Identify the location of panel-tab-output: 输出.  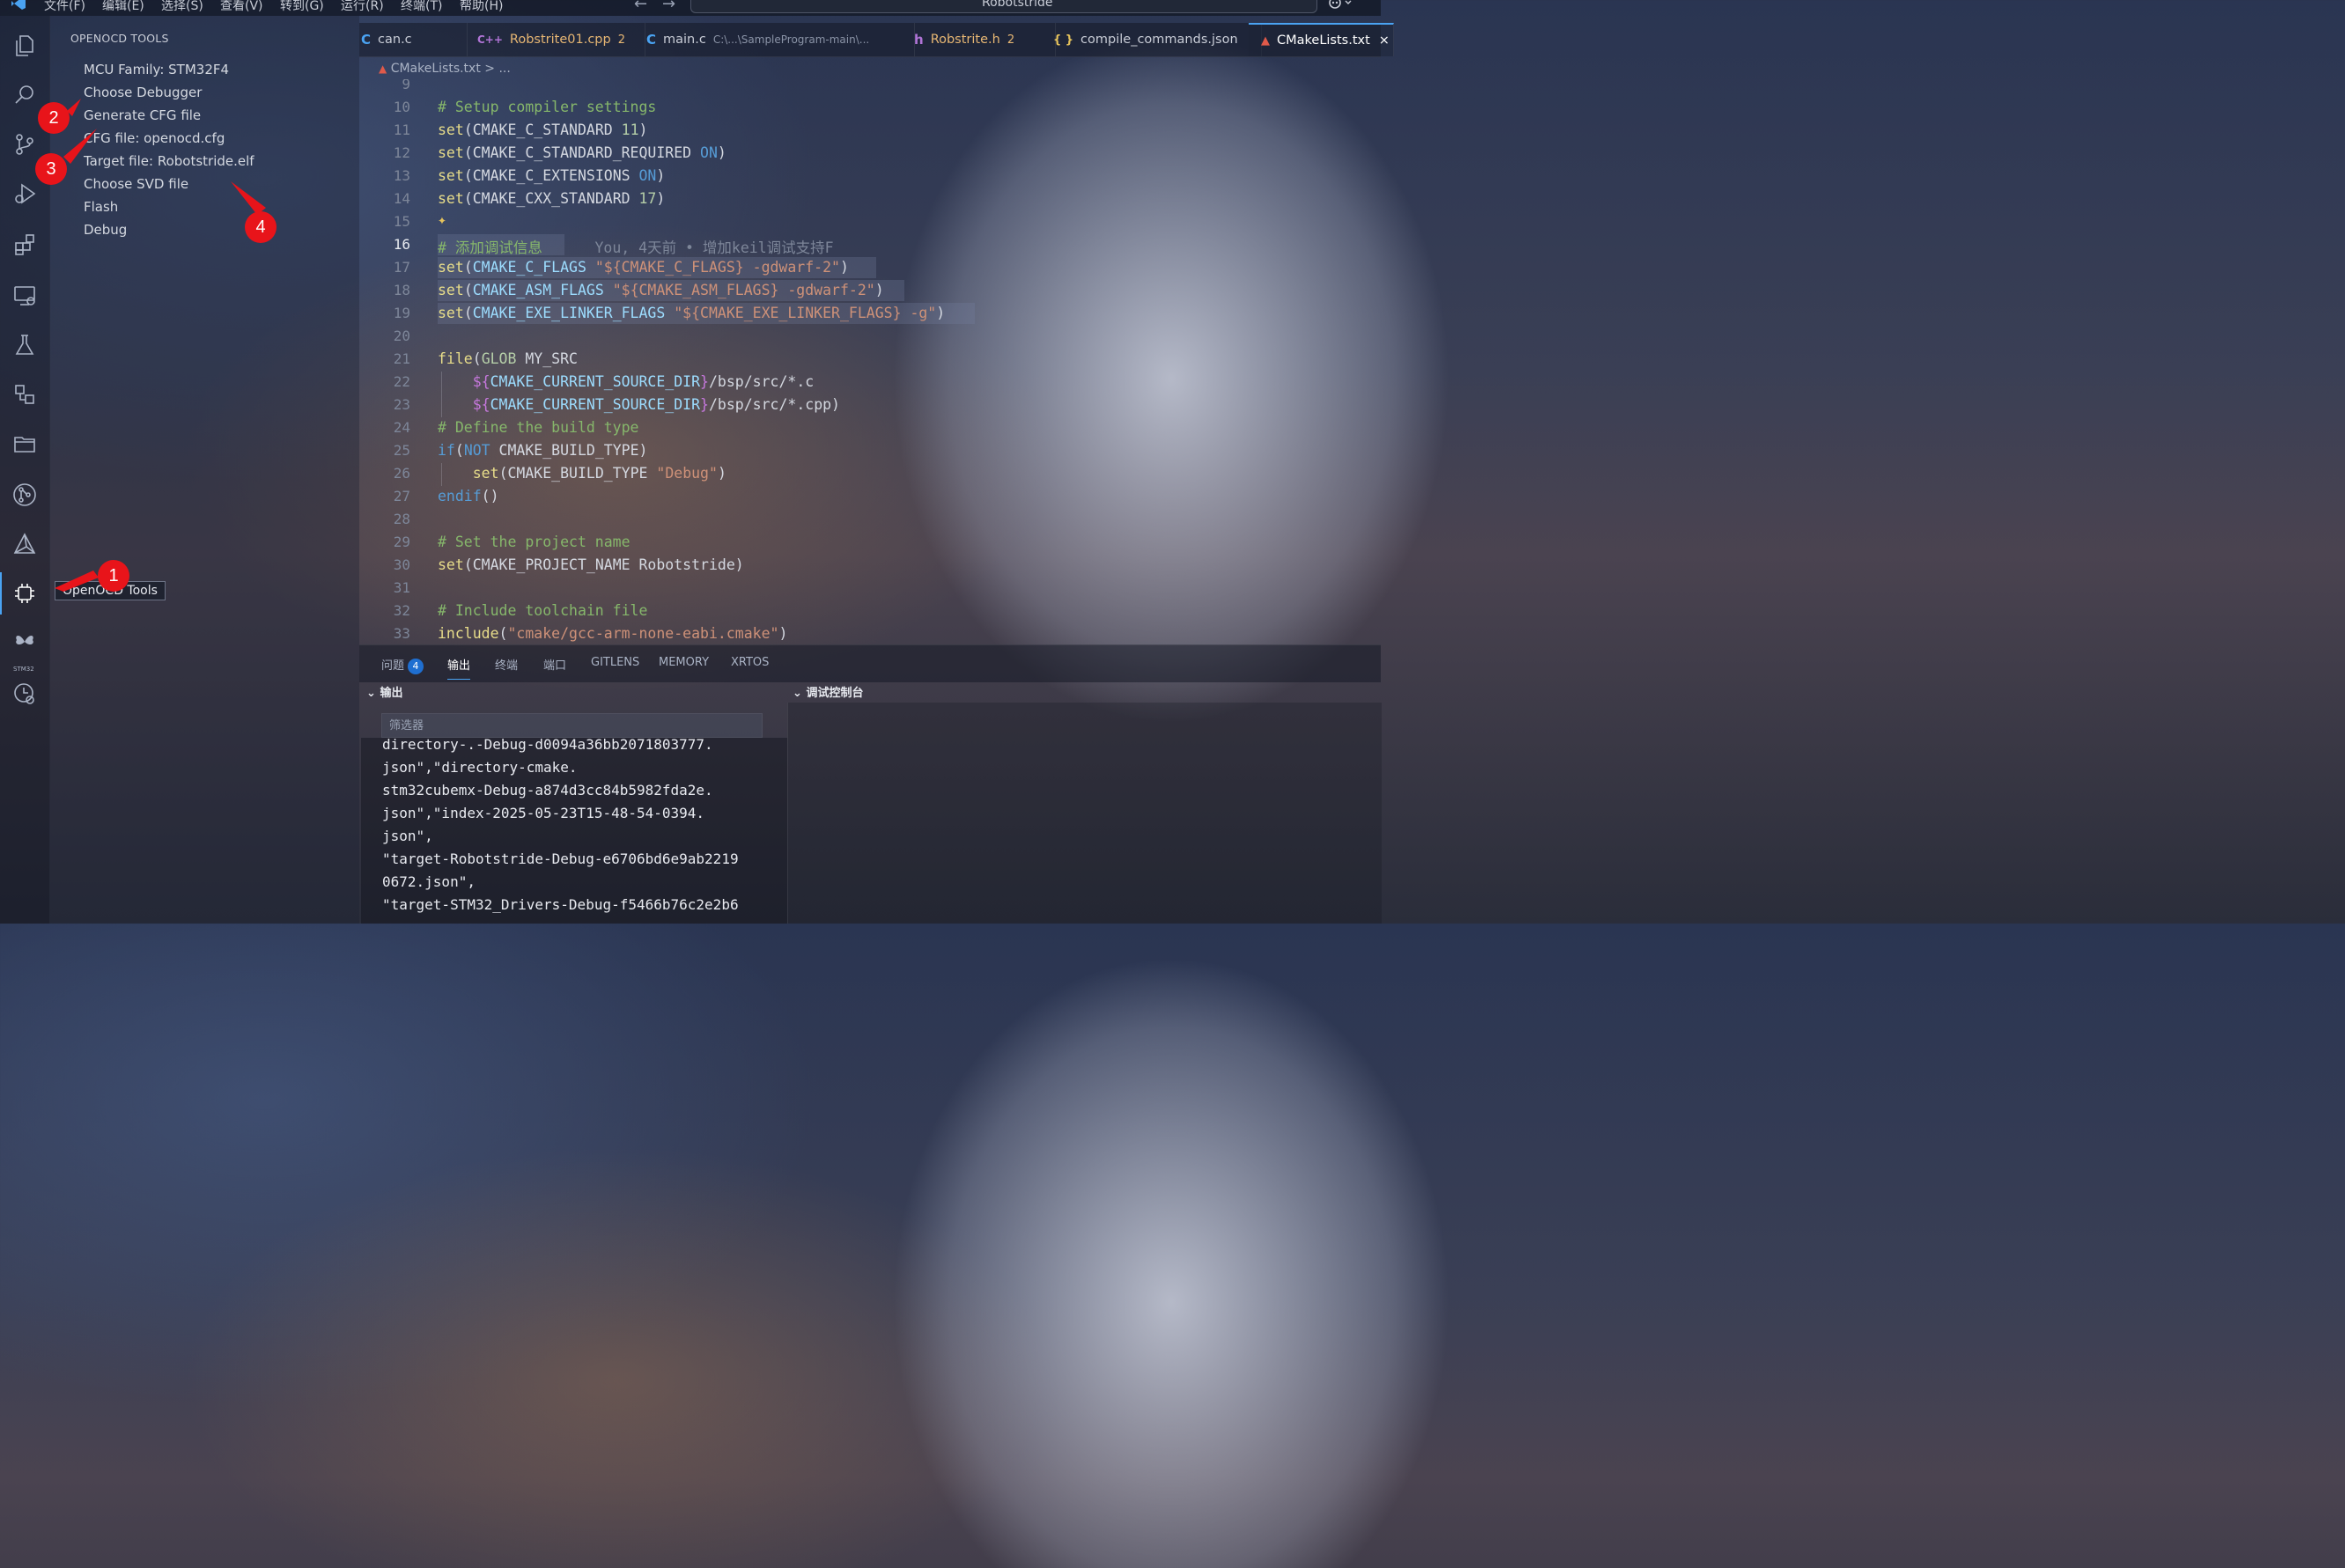
(459, 668).